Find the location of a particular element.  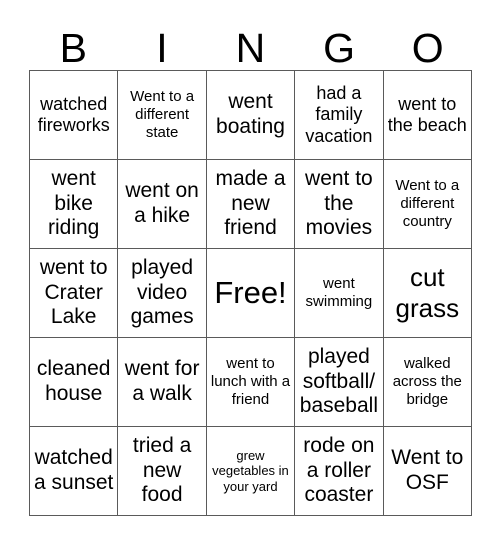

bingo-cell: played softball/ baseball is located at coordinates (339, 382).